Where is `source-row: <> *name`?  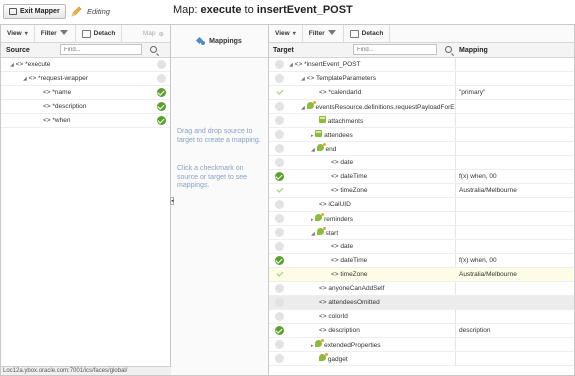
source-row: <> *name is located at coordinates (85, 93).